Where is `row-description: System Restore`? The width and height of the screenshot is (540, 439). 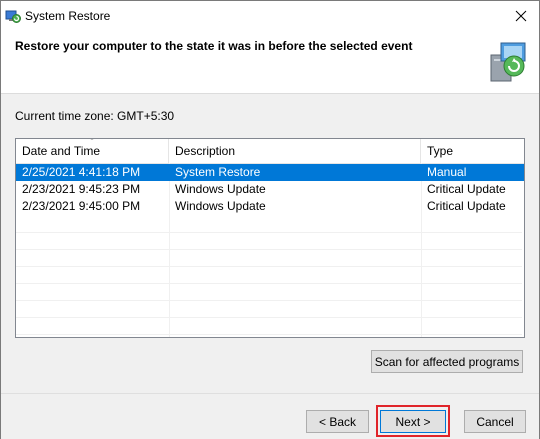
row-description: System Restore is located at coordinates (218, 172).